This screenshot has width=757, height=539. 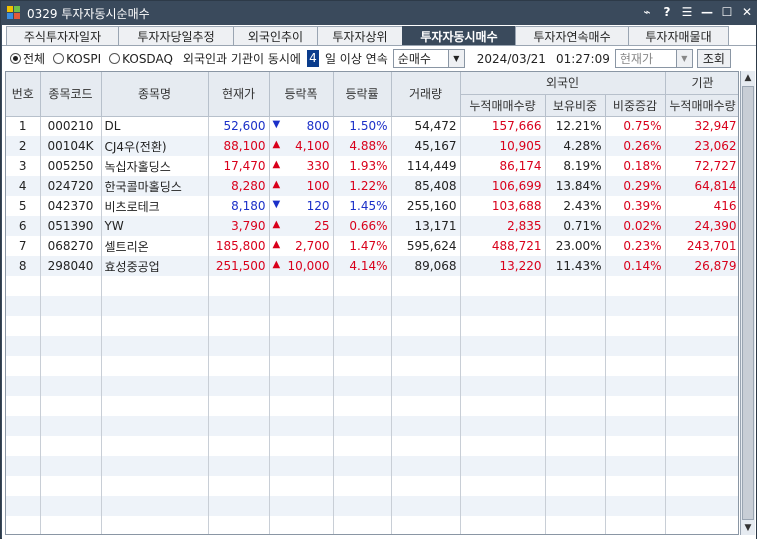 What do you see at coordinates (362, 94) in the screenshot?
I see `header-rate: 등락률` at bounding box center [362, 94].